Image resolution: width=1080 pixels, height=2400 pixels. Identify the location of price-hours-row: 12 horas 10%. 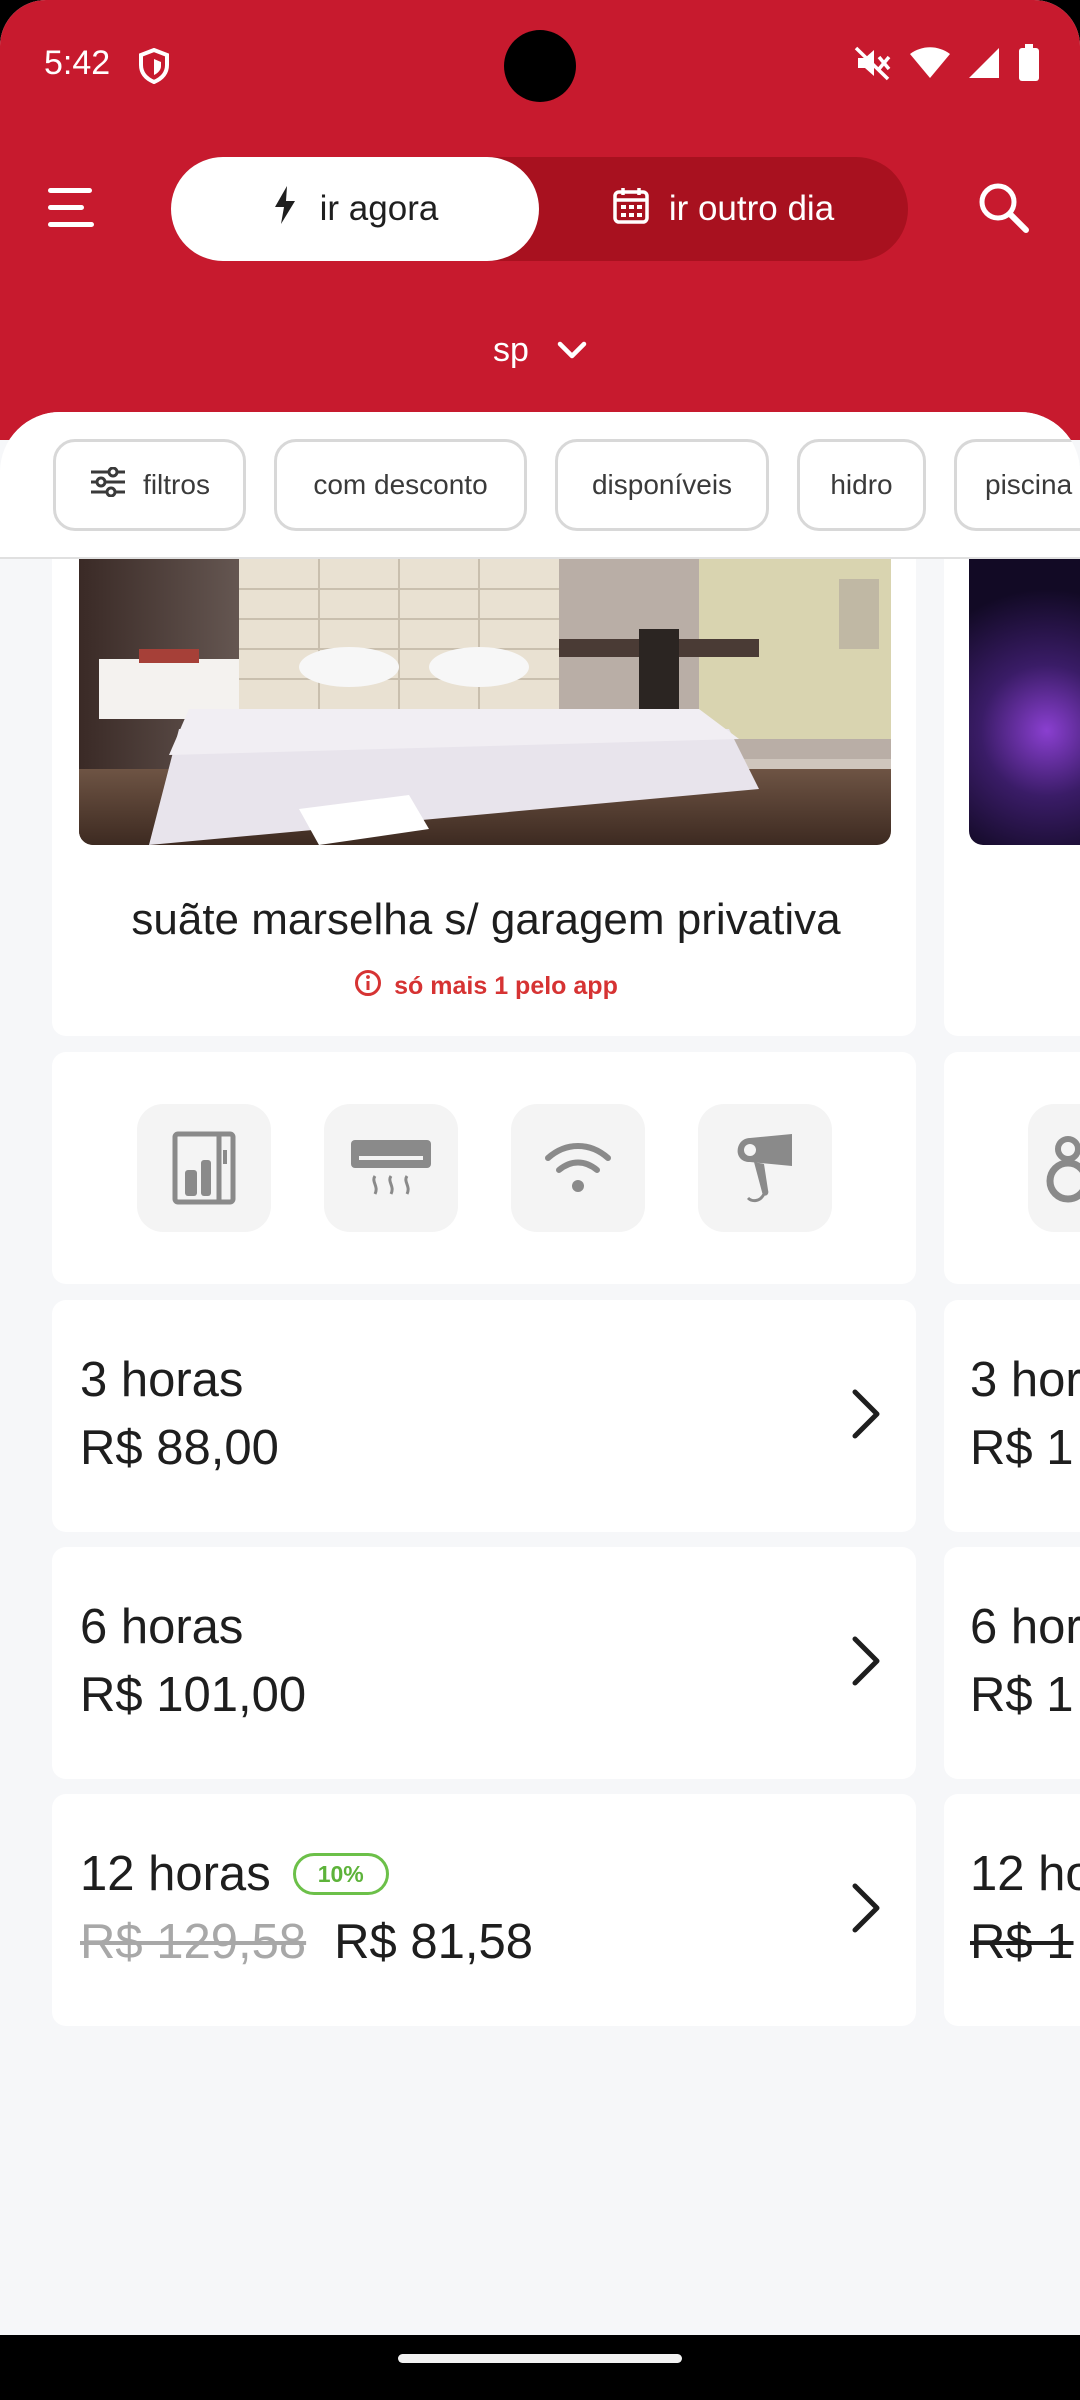
(234, 1874).